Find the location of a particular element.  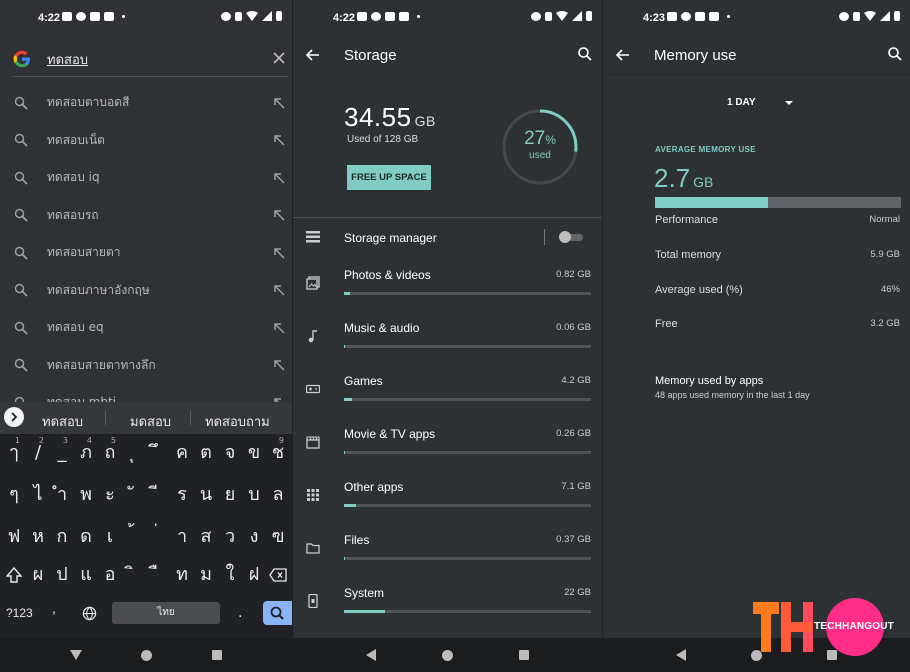

keyboard-key: ี is located at coordinates (158, 495).